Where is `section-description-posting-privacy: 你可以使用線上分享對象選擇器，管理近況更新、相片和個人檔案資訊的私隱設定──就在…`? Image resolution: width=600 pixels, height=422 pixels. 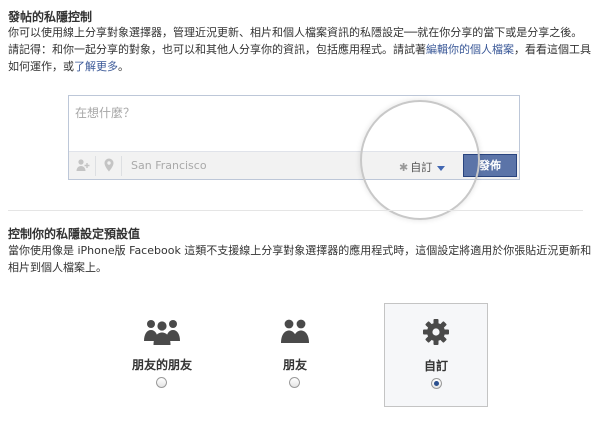 section-description-posting-privacy: 你可以使用線上分享對象選擇器，管理近況更新、相片和個人檔案資訊的私隱設定──就在… is located at coordinates (300, 49).